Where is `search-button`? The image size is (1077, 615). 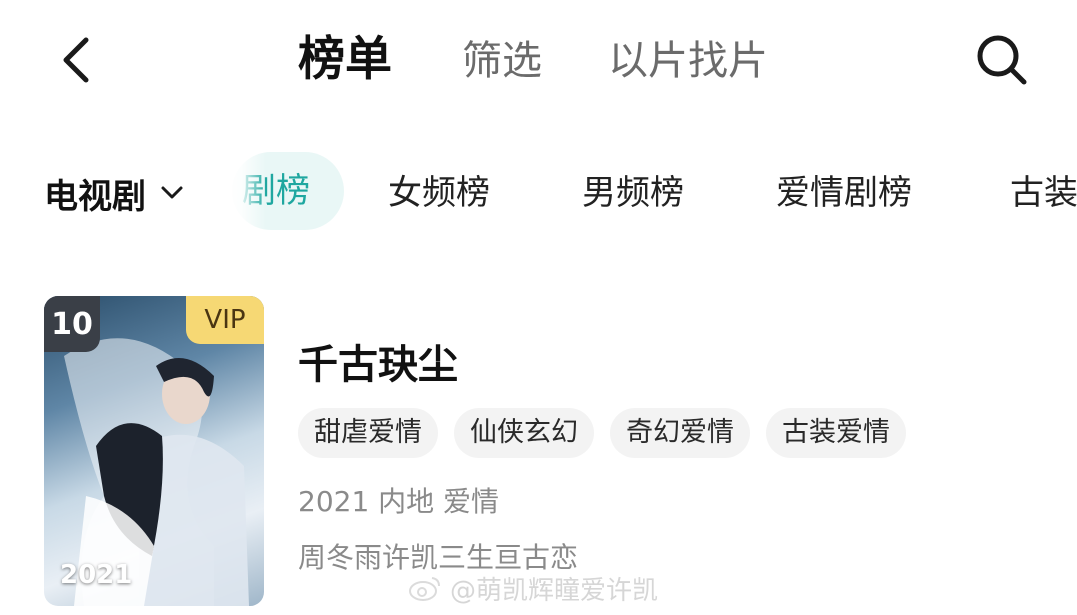
search-button is located at coordinates (1002, 60).